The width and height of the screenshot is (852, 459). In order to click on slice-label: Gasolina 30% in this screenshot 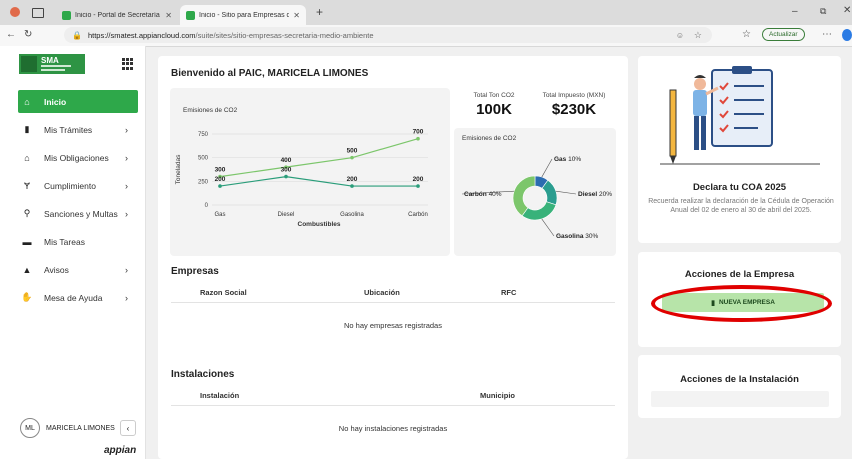, I will do `click(577, 236)`.